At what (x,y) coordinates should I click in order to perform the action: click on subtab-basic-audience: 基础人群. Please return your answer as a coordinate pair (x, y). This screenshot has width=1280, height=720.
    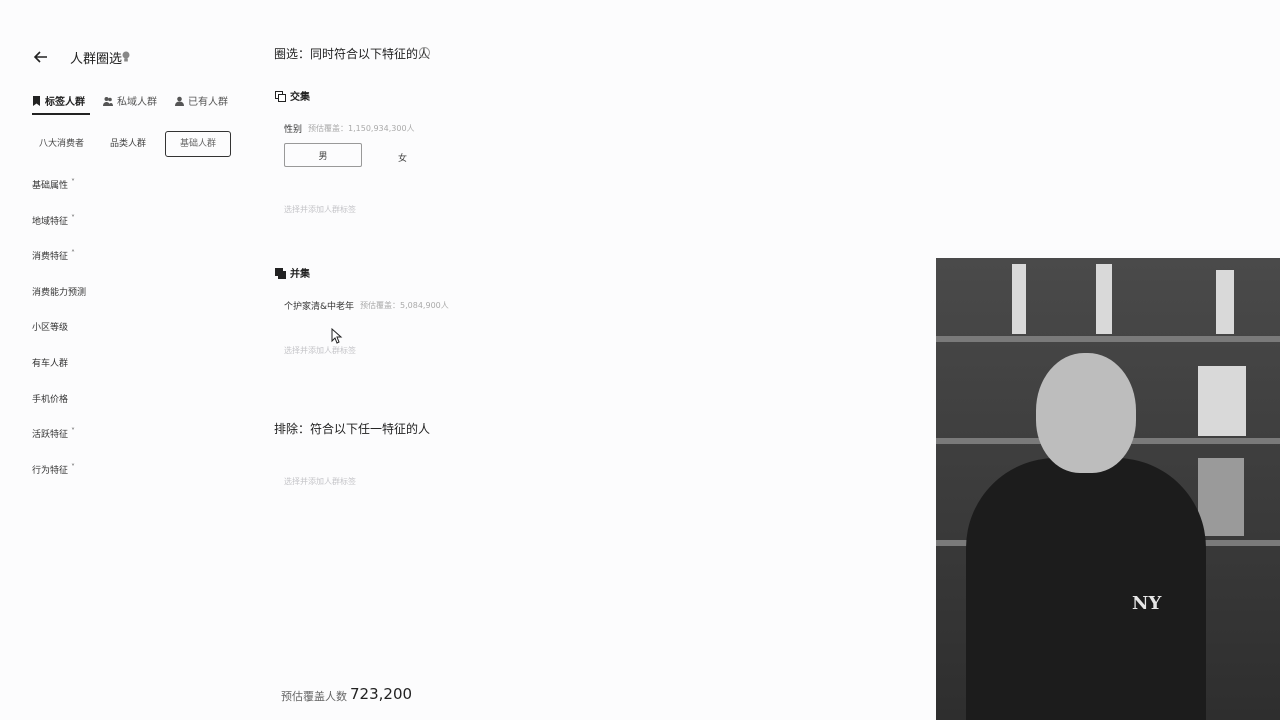
    Looking at the image, I should click on (198, 144).